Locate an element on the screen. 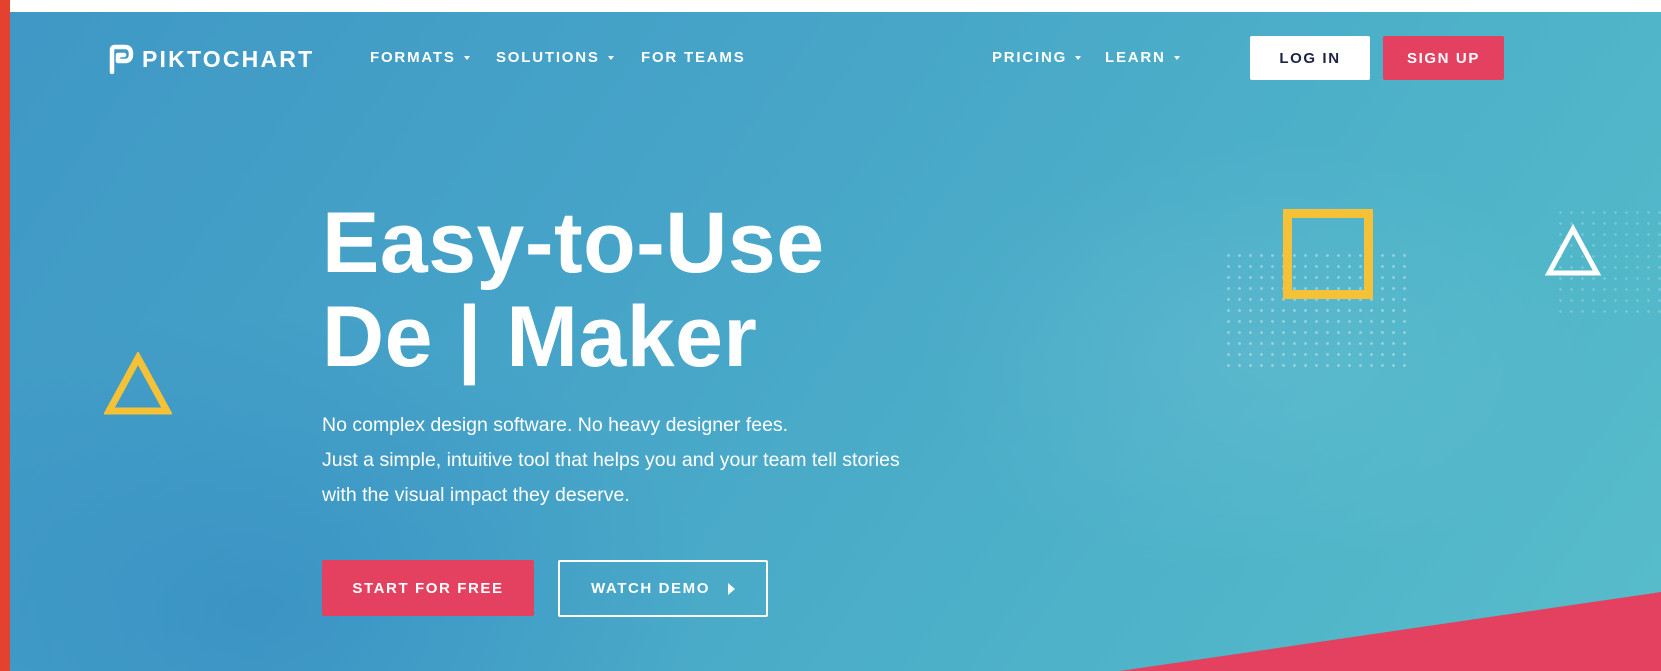 The image size is (1661, 671). nav-item-label: FOR TEAMS is located at coordinates (693, 57).